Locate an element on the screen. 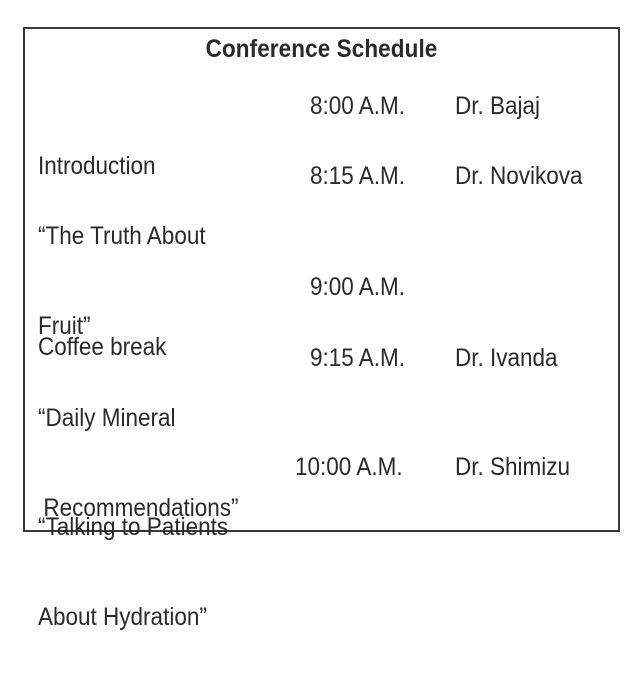  event-name-line1: “The Truth About is located at coordinates (122, 236).